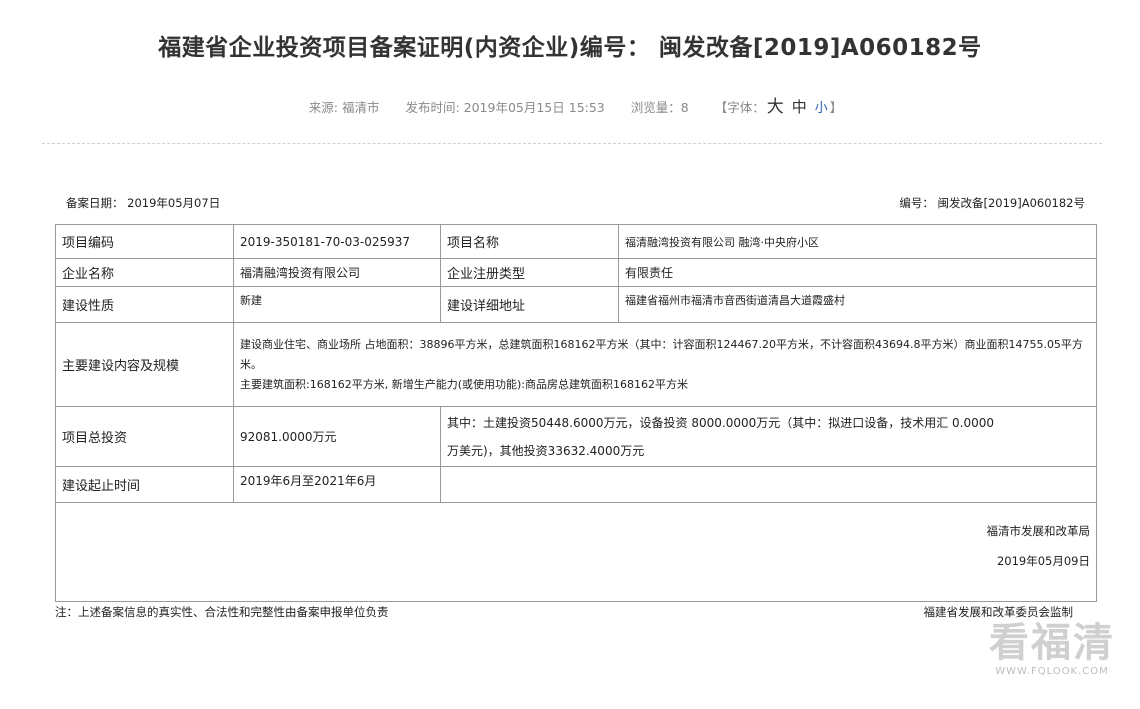 Image resolution: width=1140 pixels, height=709 pixels. I want to click on watermark-url: WWW.FQLOOK.COM, so click(1052, 671).